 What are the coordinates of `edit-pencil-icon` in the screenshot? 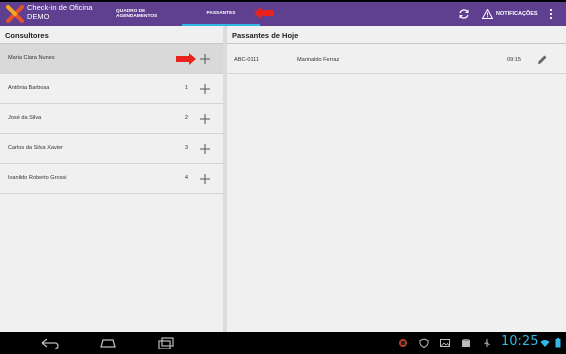 It's located at (542, 60).